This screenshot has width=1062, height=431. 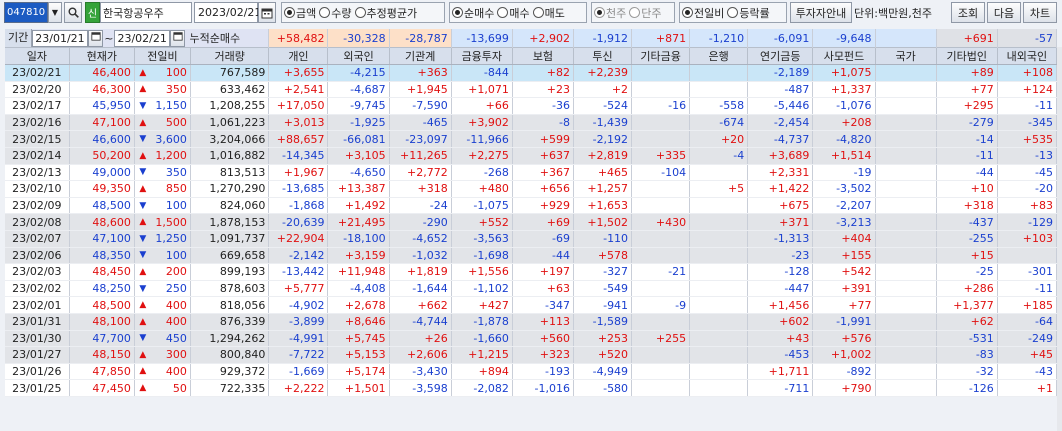 What do you see at coordinates (162, 56) in the screenshot?
I see `column-header: 전일비` at bounding box center [162, 56].